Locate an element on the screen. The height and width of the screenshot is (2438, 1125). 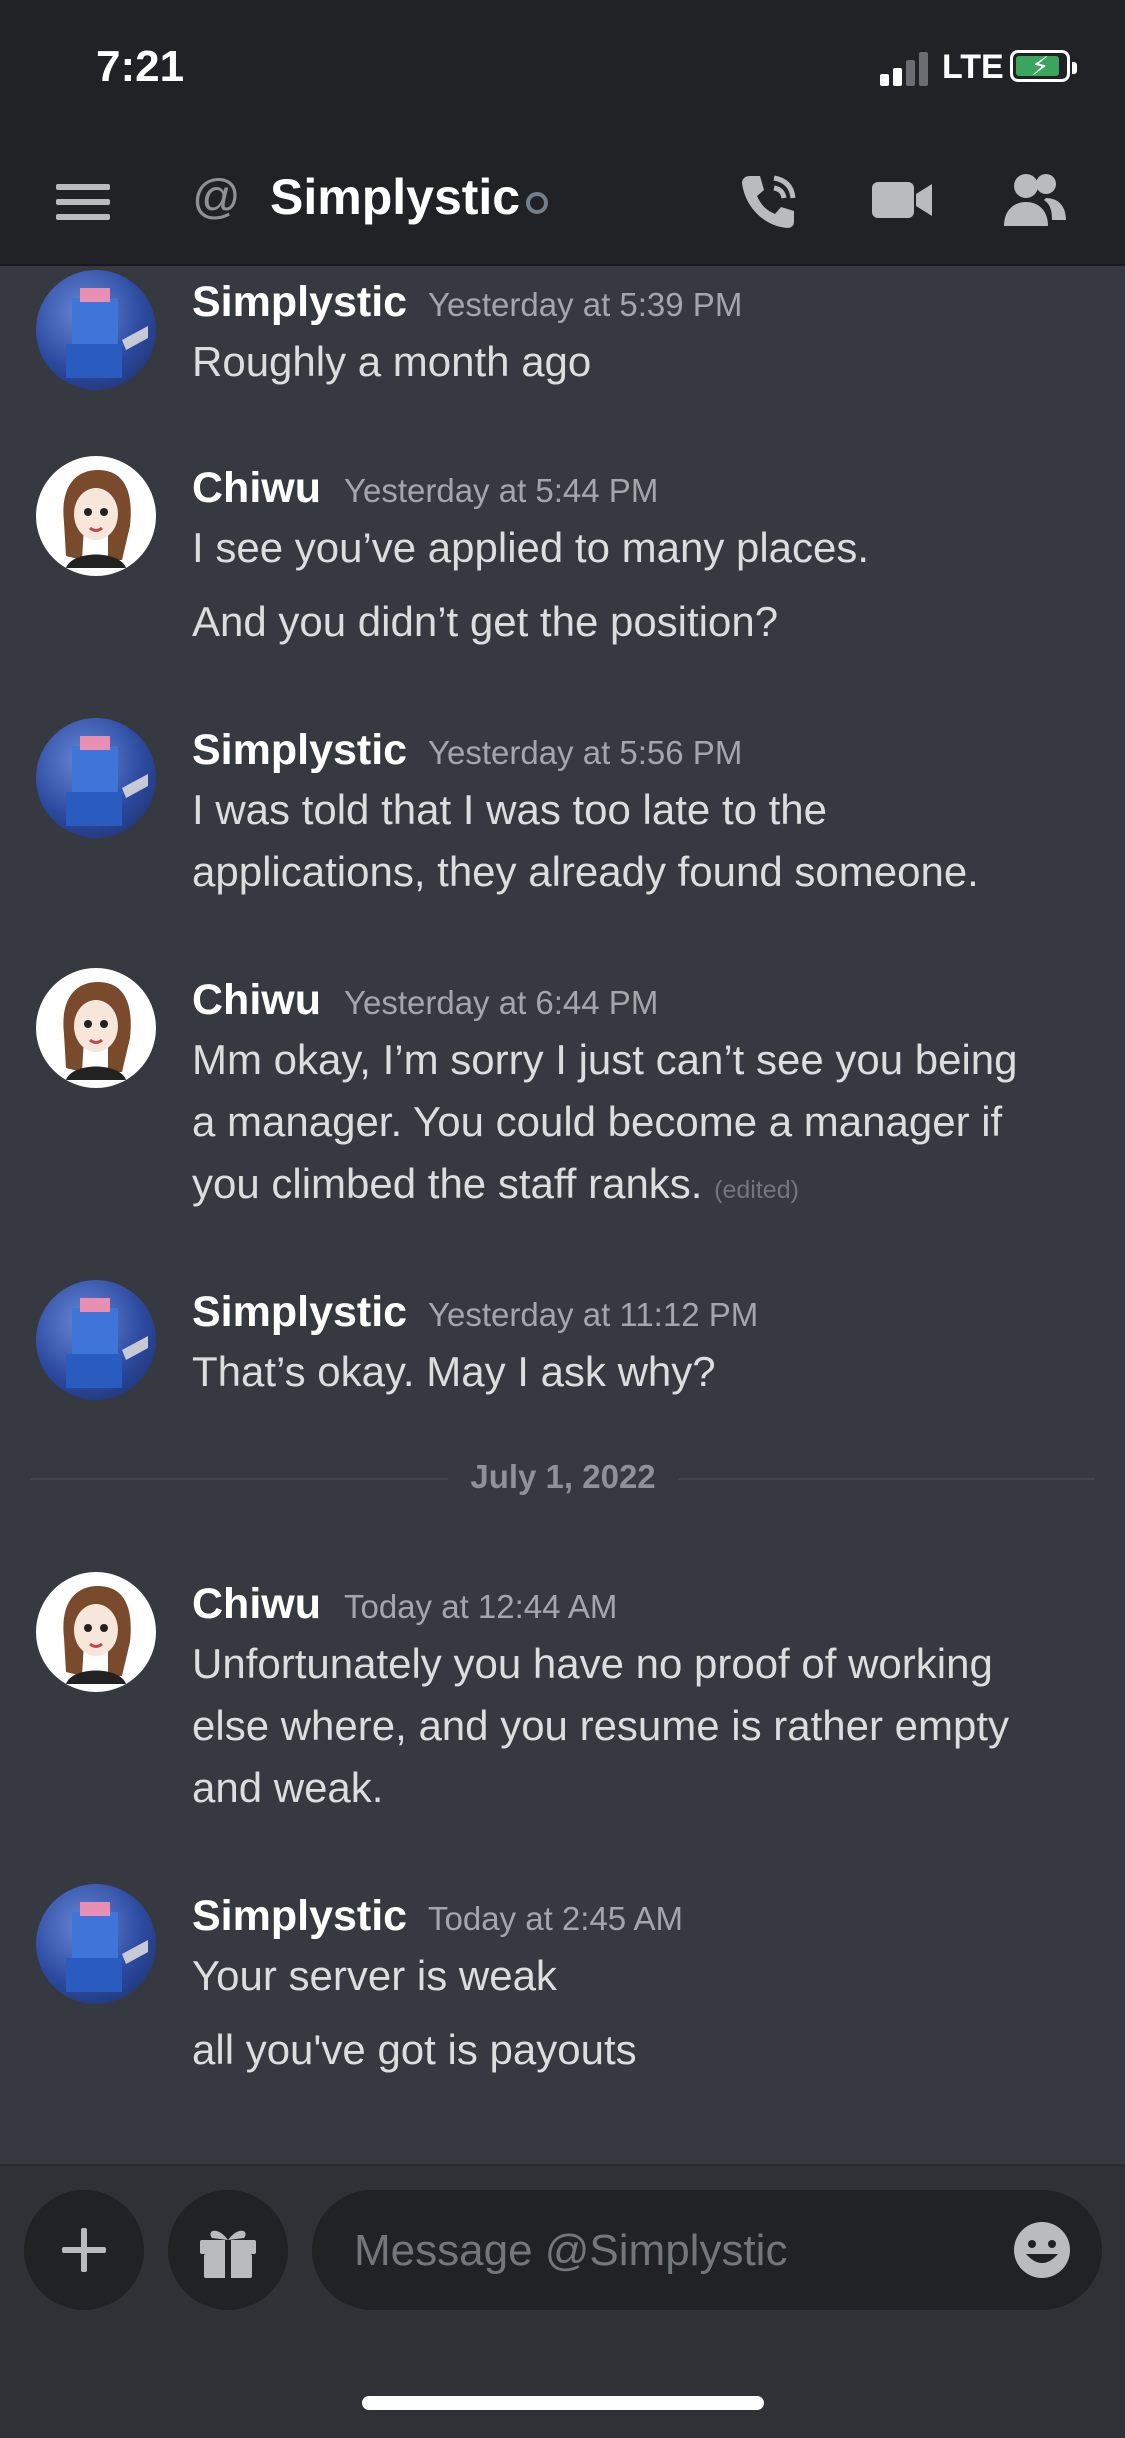
message-timestamp: Yesterday at 11:12 PM is located at coordinates (593, 1314).